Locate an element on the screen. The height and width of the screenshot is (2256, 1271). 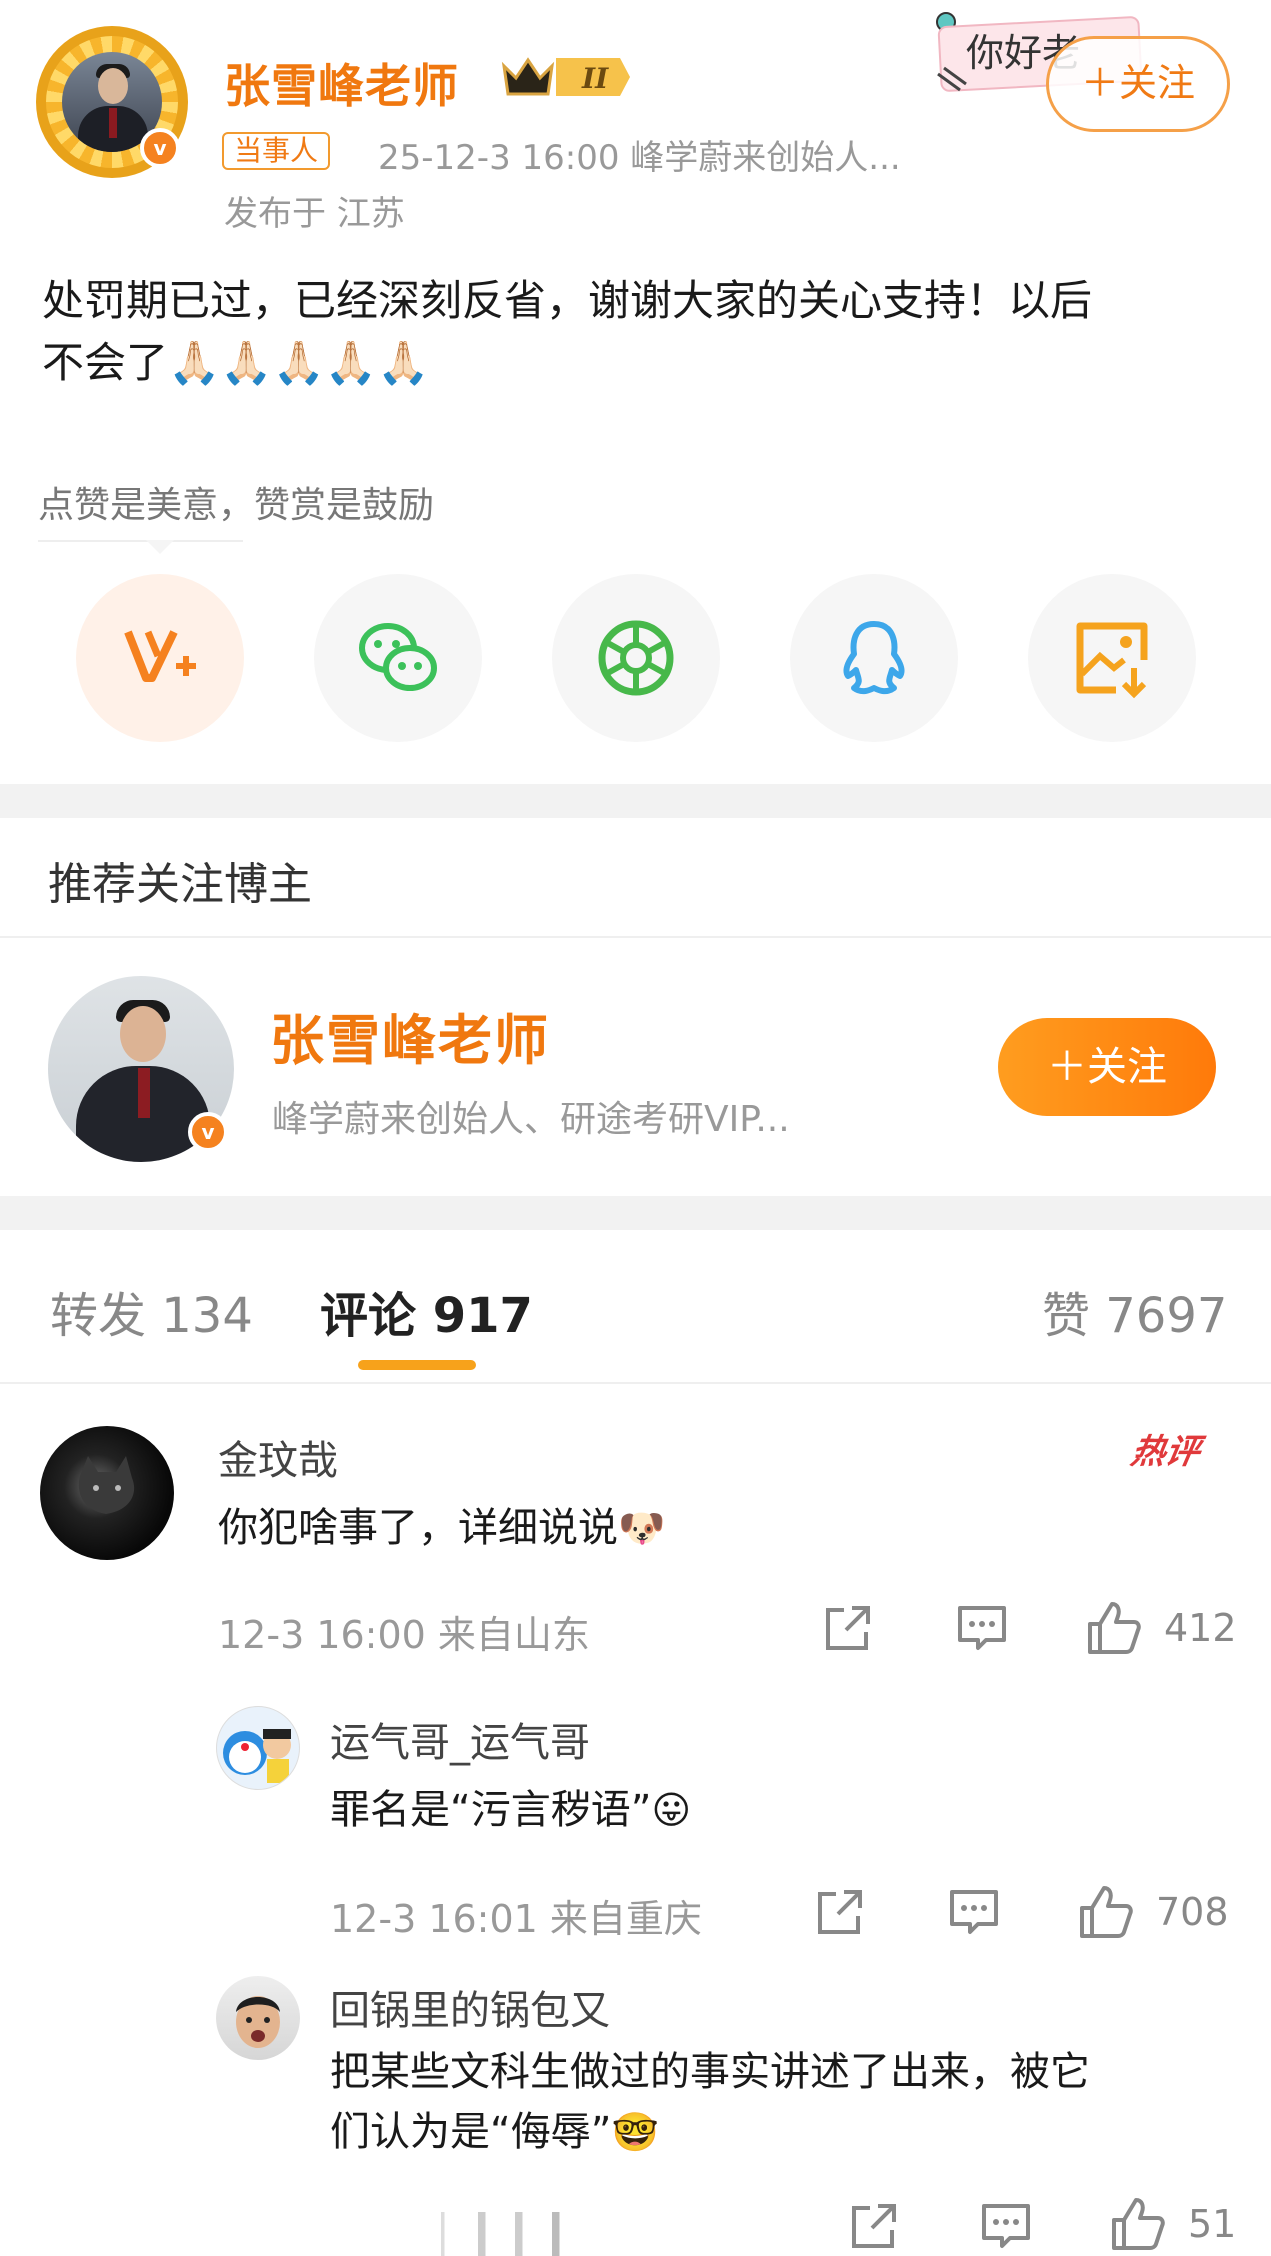
comment-avatar is located at coordinates (107, 1493).